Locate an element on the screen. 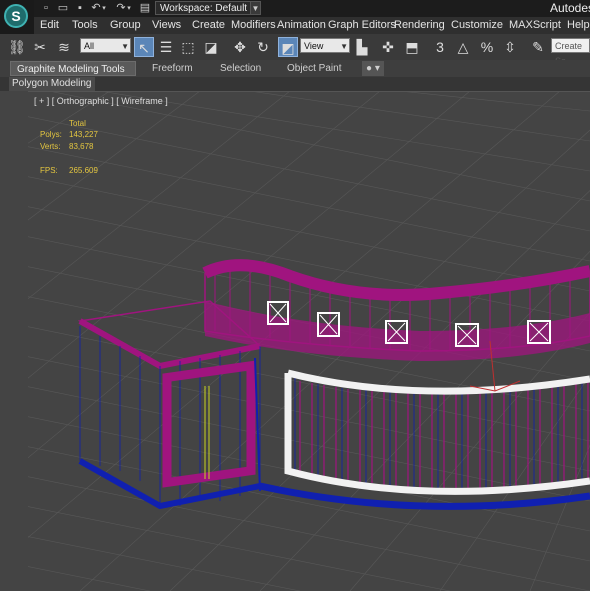  workspace-dropdown: Workspace: Default is located at coordinates (203, 8).